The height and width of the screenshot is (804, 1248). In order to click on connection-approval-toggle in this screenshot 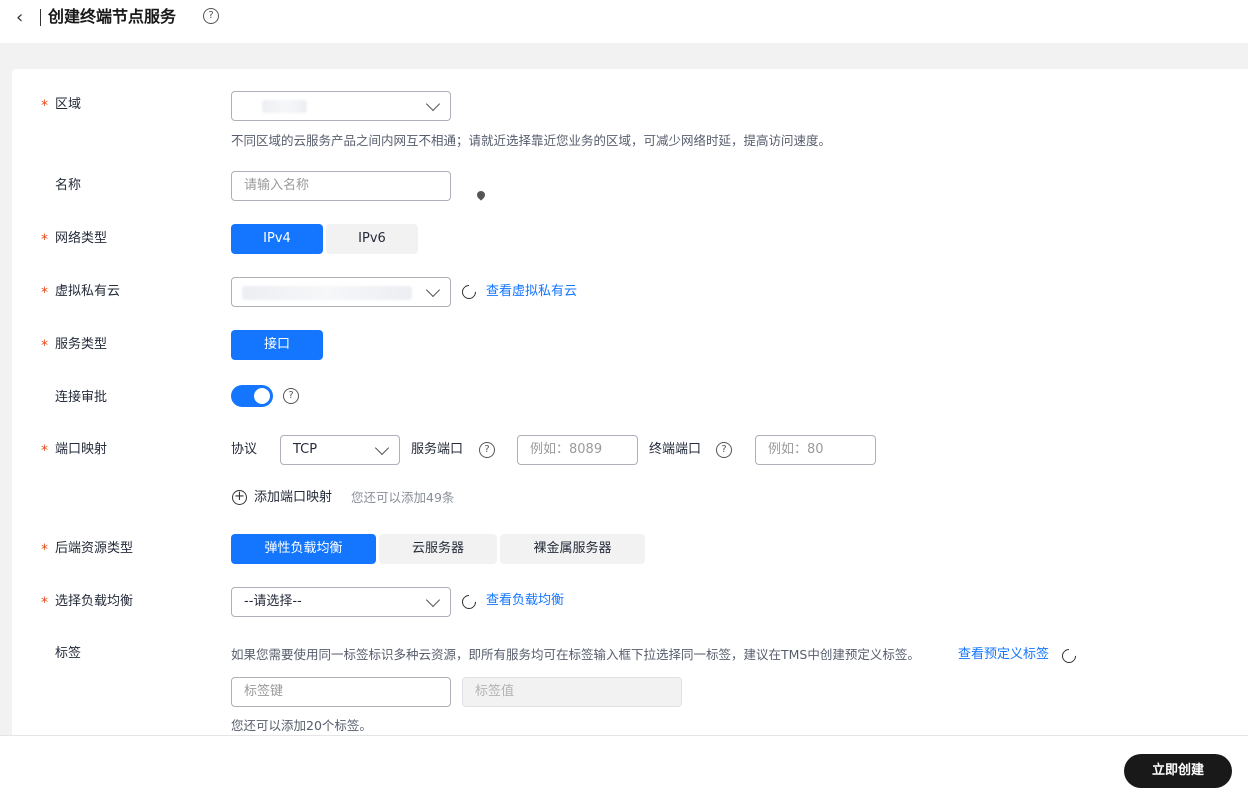, I will do `click(252, 396)`.